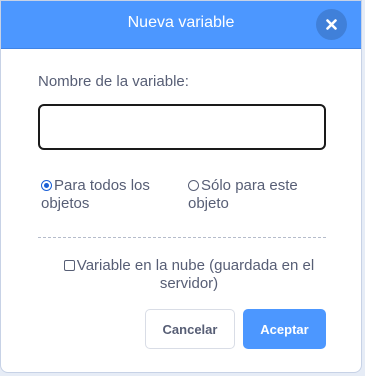  I want to click on ok-button: Aceptar, so click(284, 329).